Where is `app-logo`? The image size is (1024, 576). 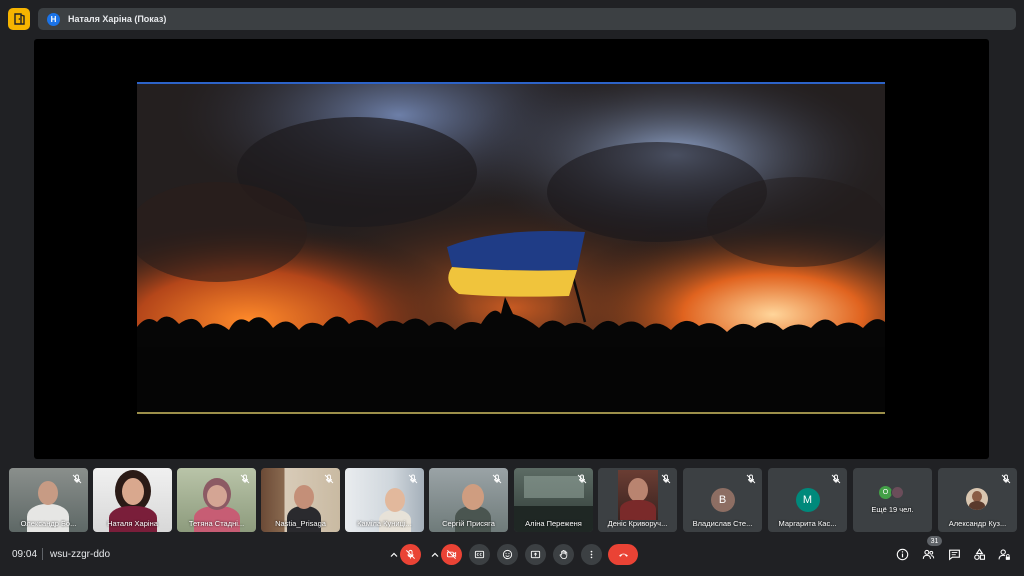 app-logo is located at coordinates (19, 19).